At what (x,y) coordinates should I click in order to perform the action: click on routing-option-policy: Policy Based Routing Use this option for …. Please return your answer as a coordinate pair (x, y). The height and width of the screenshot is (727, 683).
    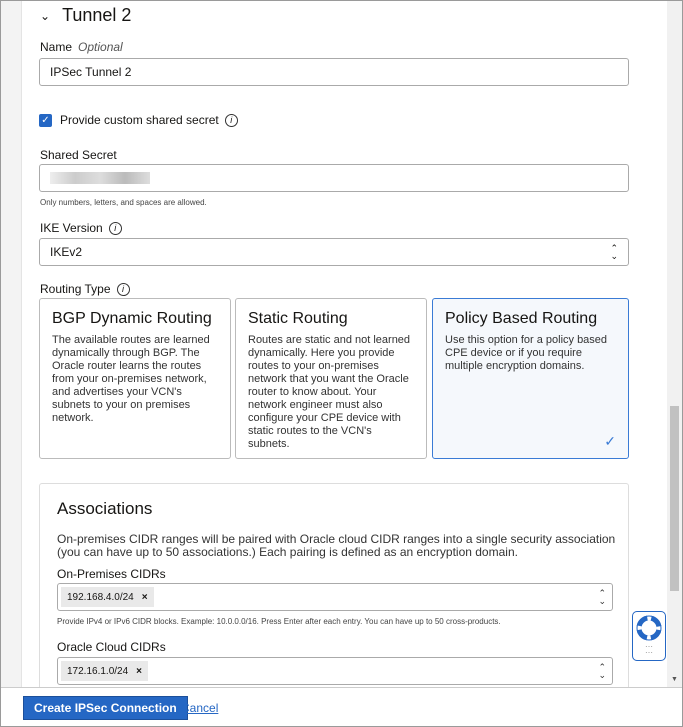
    Looking at the image, I should click on (530, 378).